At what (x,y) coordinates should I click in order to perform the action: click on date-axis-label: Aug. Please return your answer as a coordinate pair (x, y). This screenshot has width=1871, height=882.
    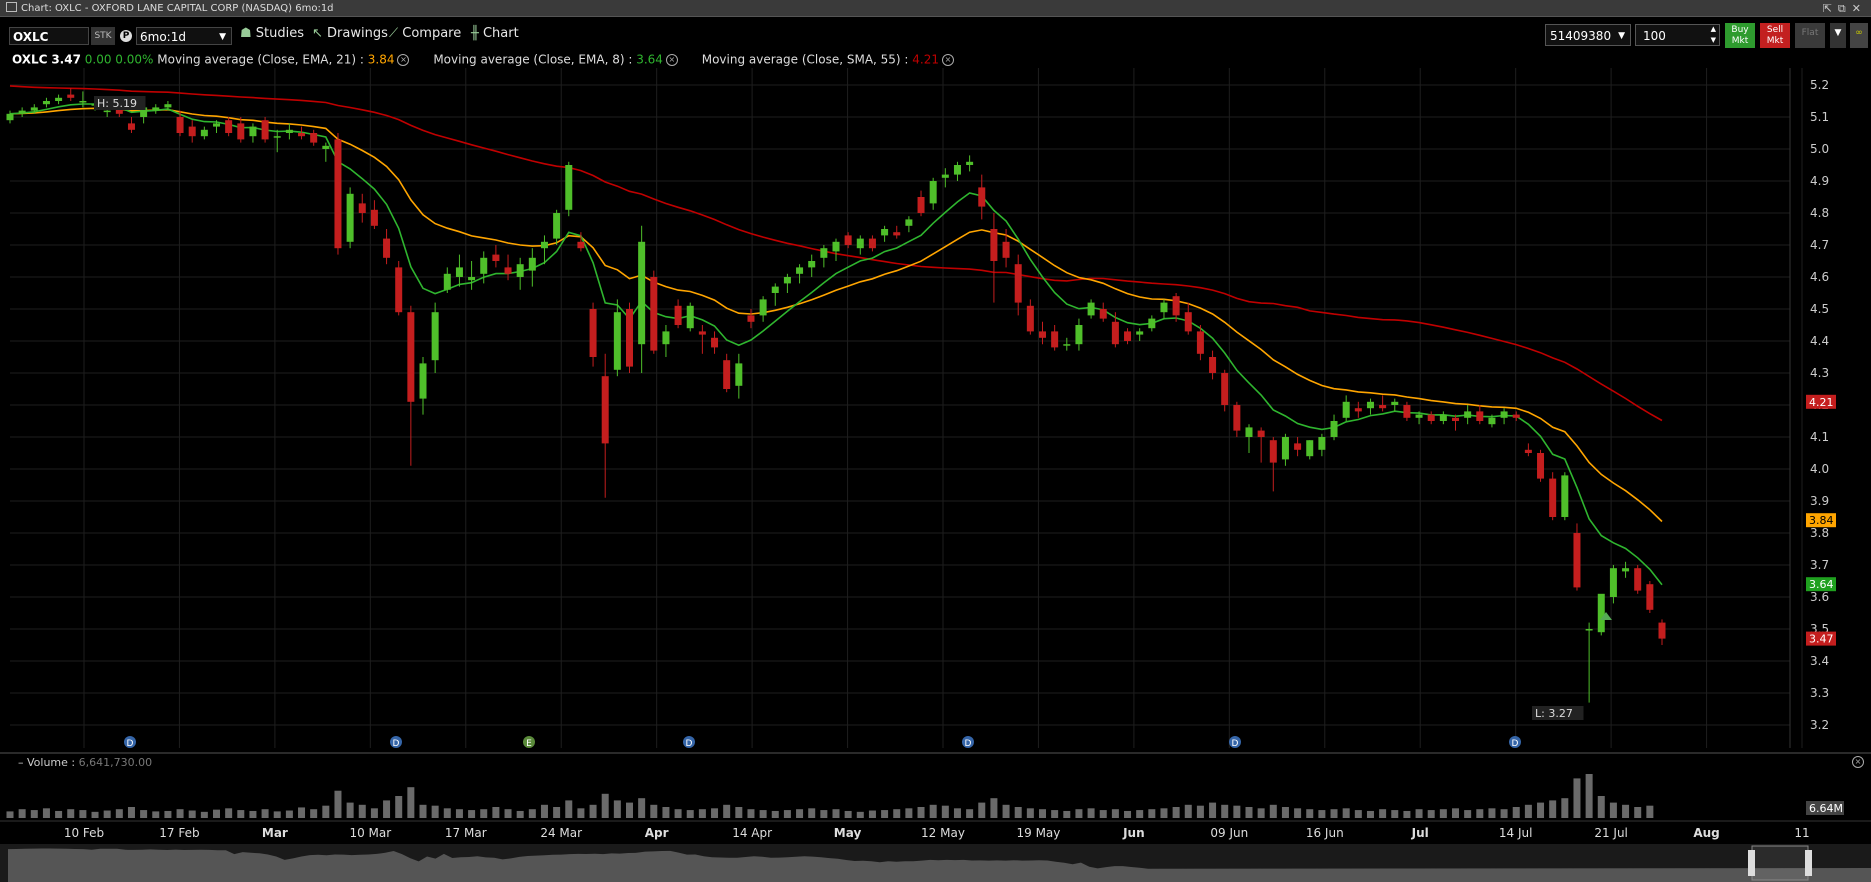
    Looking at the image, I should click on (1706, 833).